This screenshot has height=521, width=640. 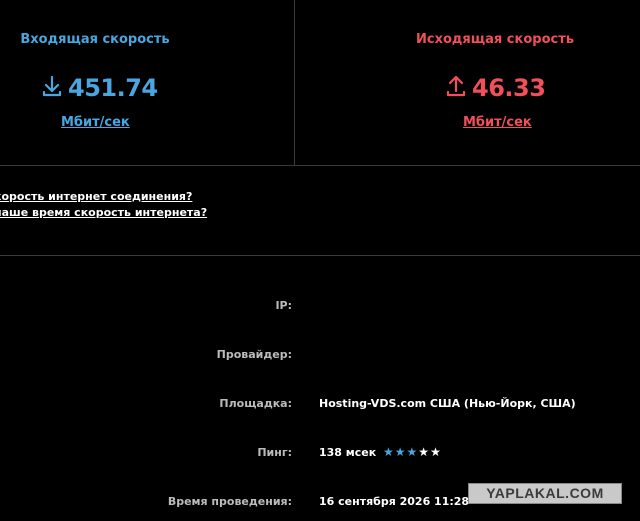 What do you see at coordinates (509, 88) in the screenshot?
I see `upload-speed-value: 46.33` at bounding box center [509, 88].